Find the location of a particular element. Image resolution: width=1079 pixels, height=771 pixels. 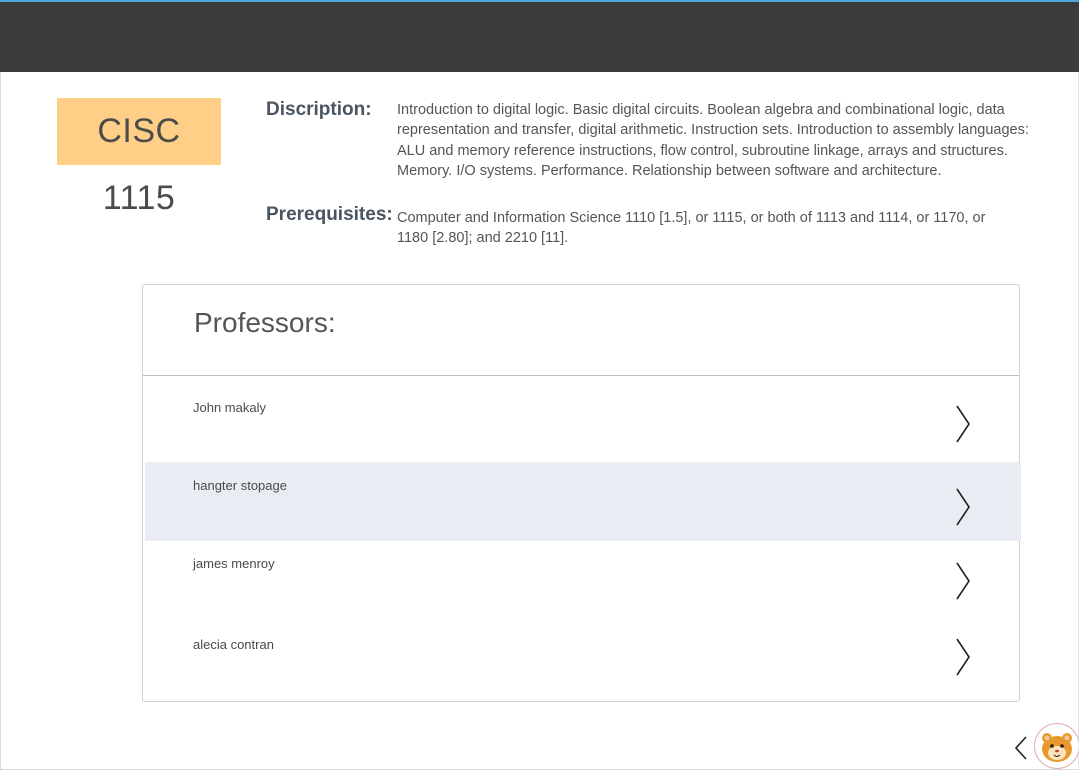

professor-row-hangter-stopage: hangter stopage is located at coordinates (583, 501).